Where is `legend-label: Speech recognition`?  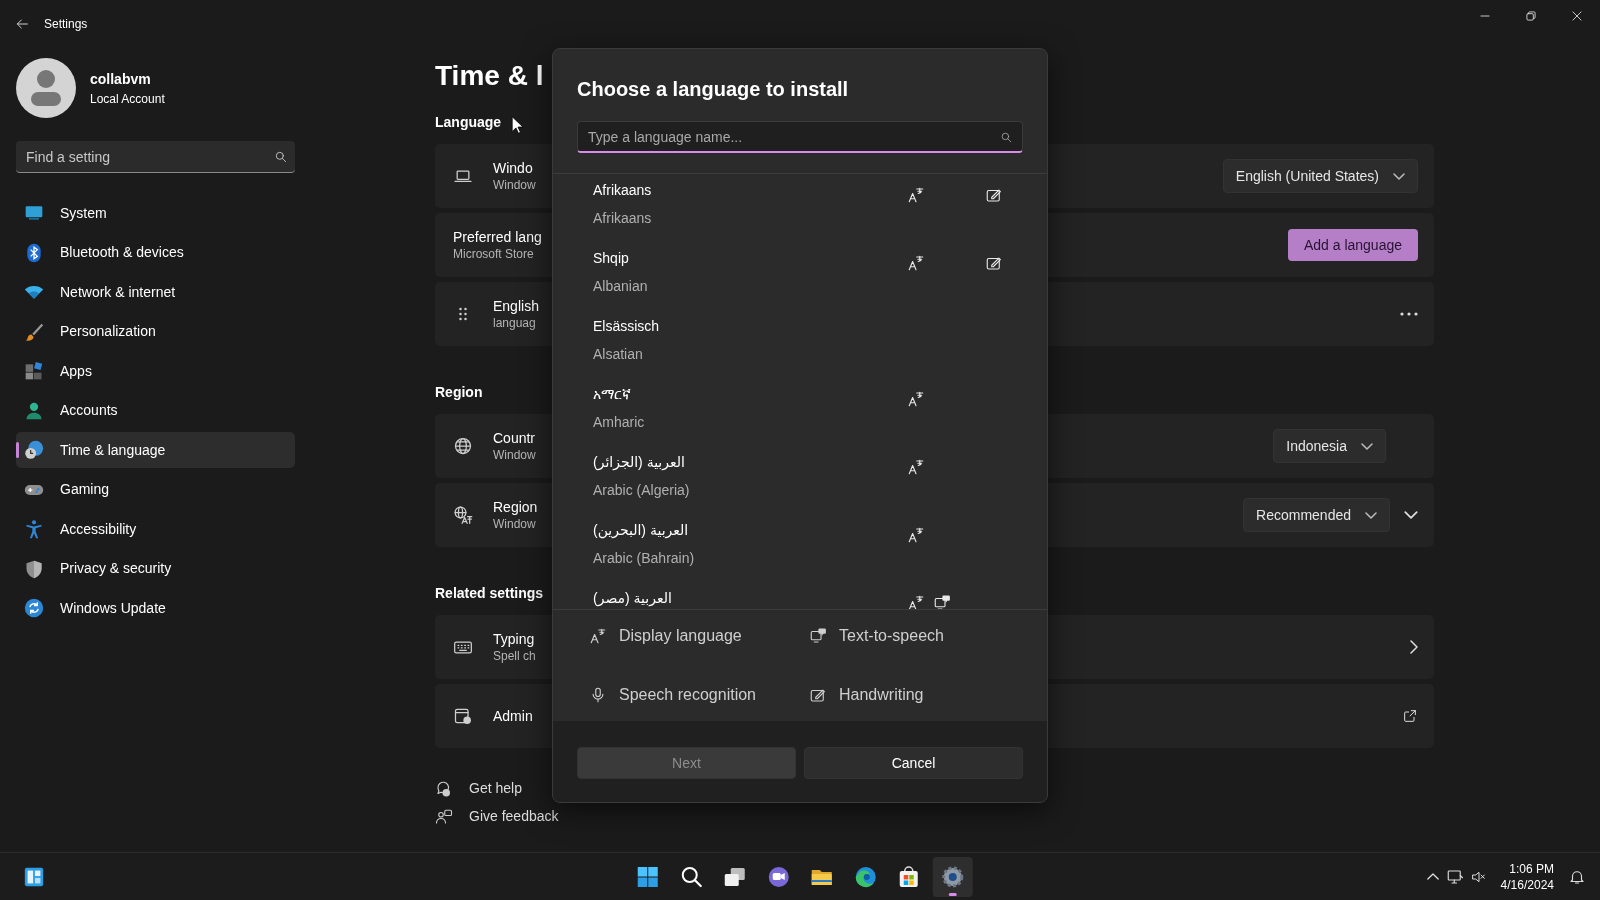 legend-label: Speech recognition is located at coordinates (687, 694).